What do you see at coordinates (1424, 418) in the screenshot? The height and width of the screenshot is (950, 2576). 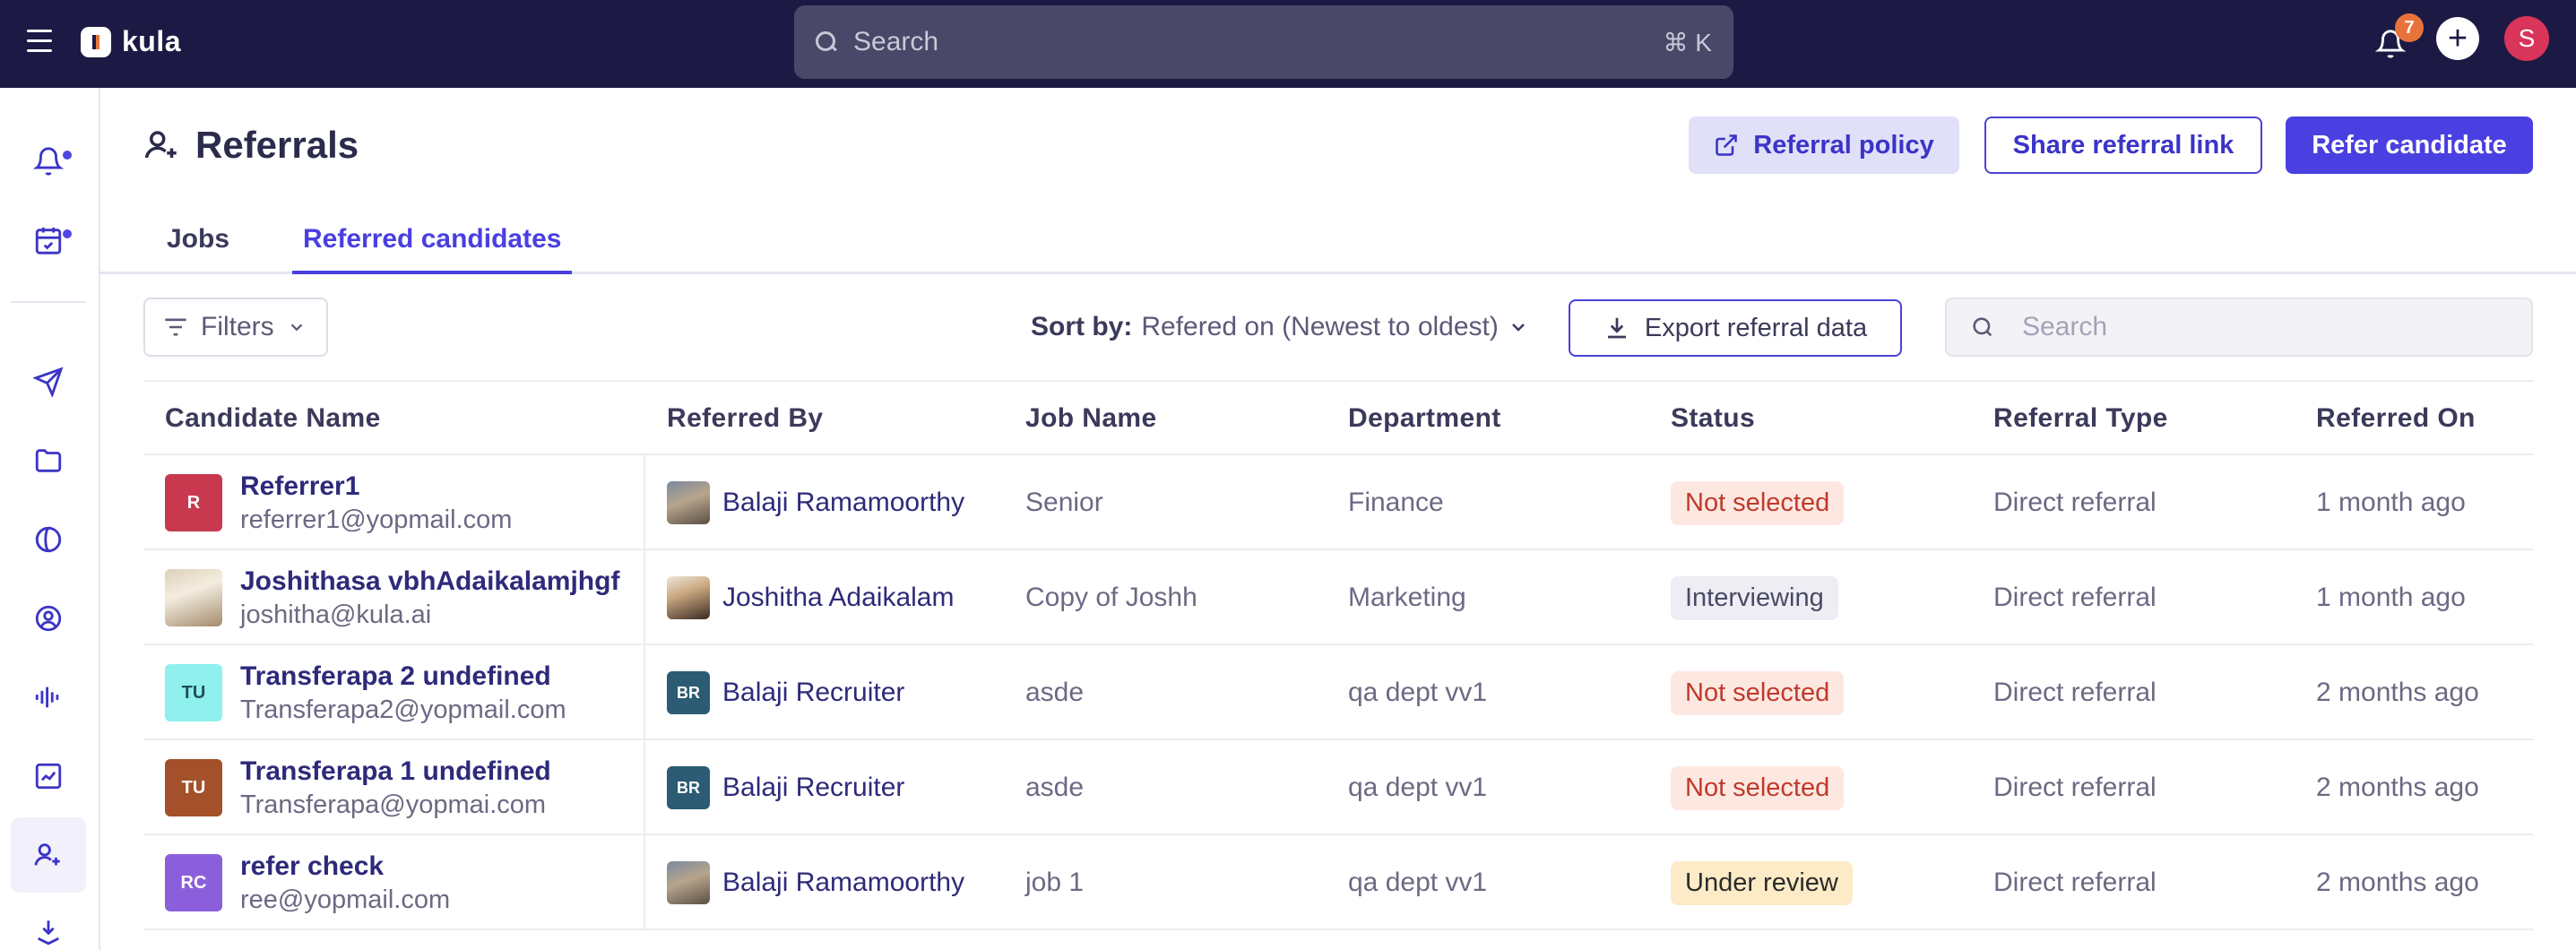 I see `column-header-department: Department` at bounding box center [1424, 418].